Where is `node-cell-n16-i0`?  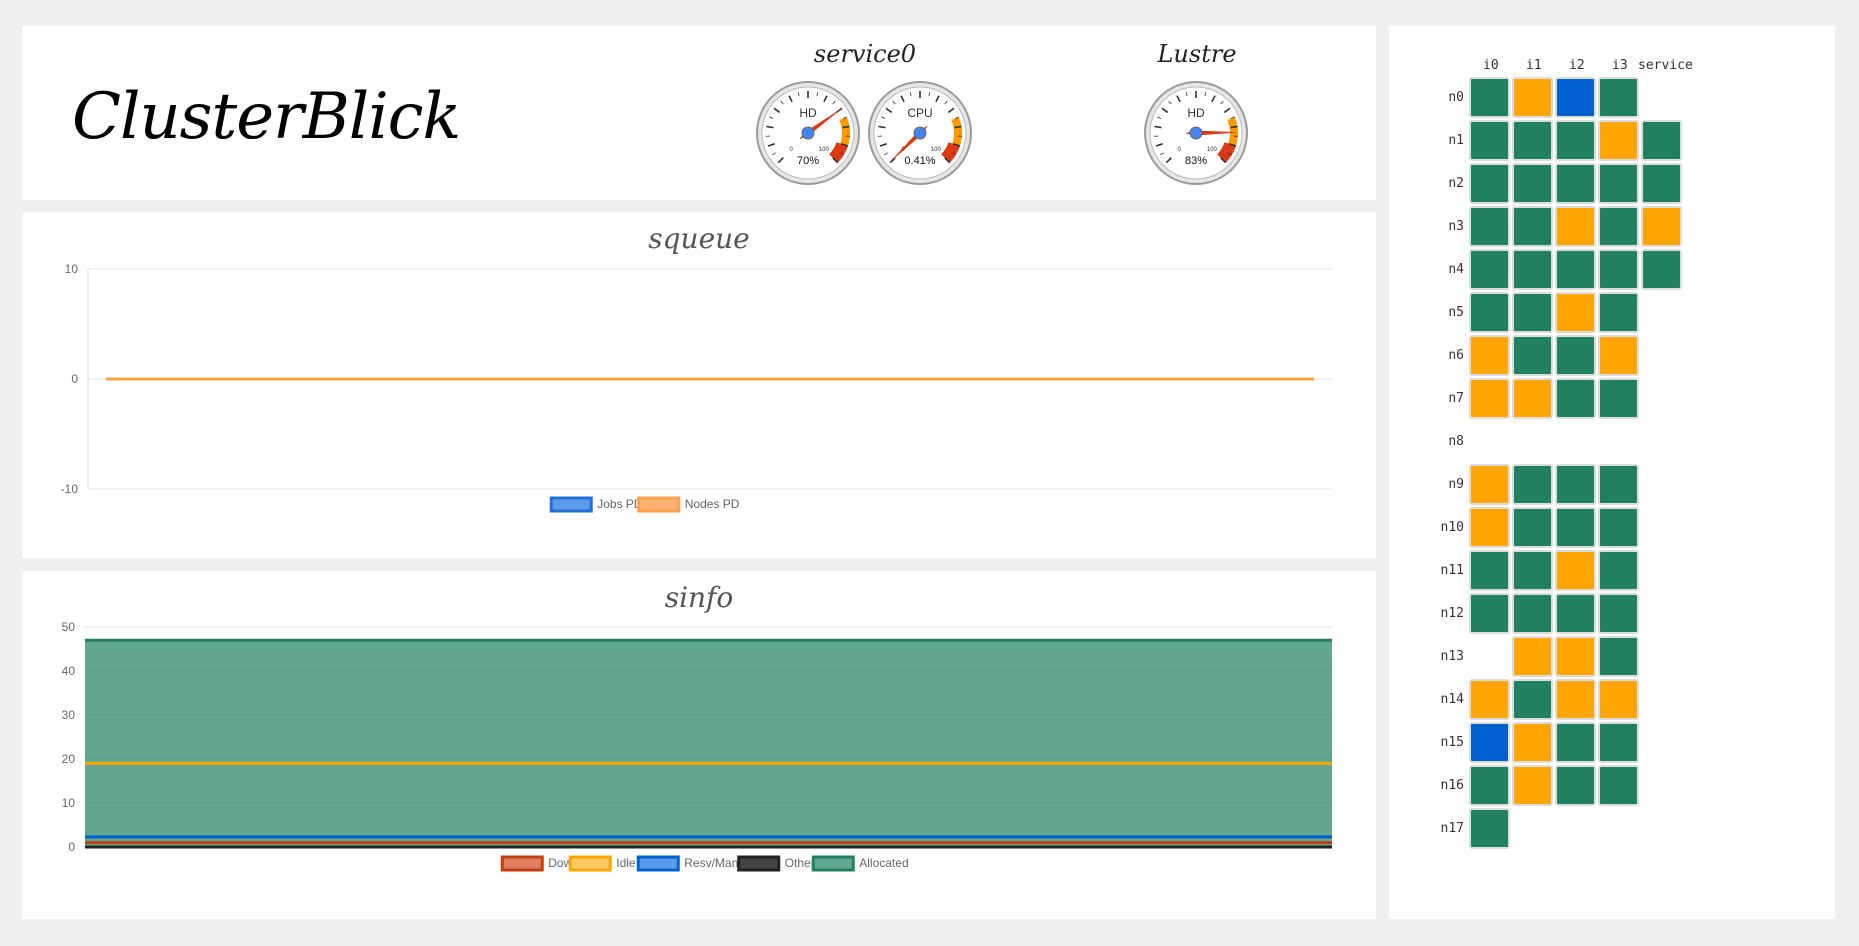 node-cell-n16-i0 is located at coordinates (1489, 785).